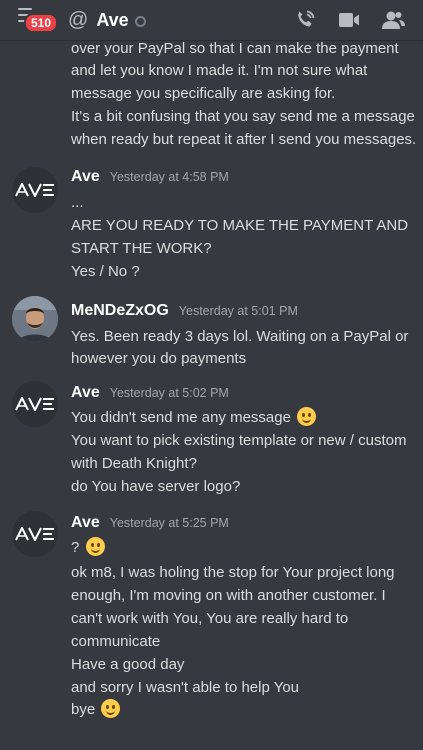 This screenshot has height=750, width=423. What do you see at coordinates (181, 417) in the screenshot?
I see `message-text: You didn't send me any message` at bounding box center [181, 417].